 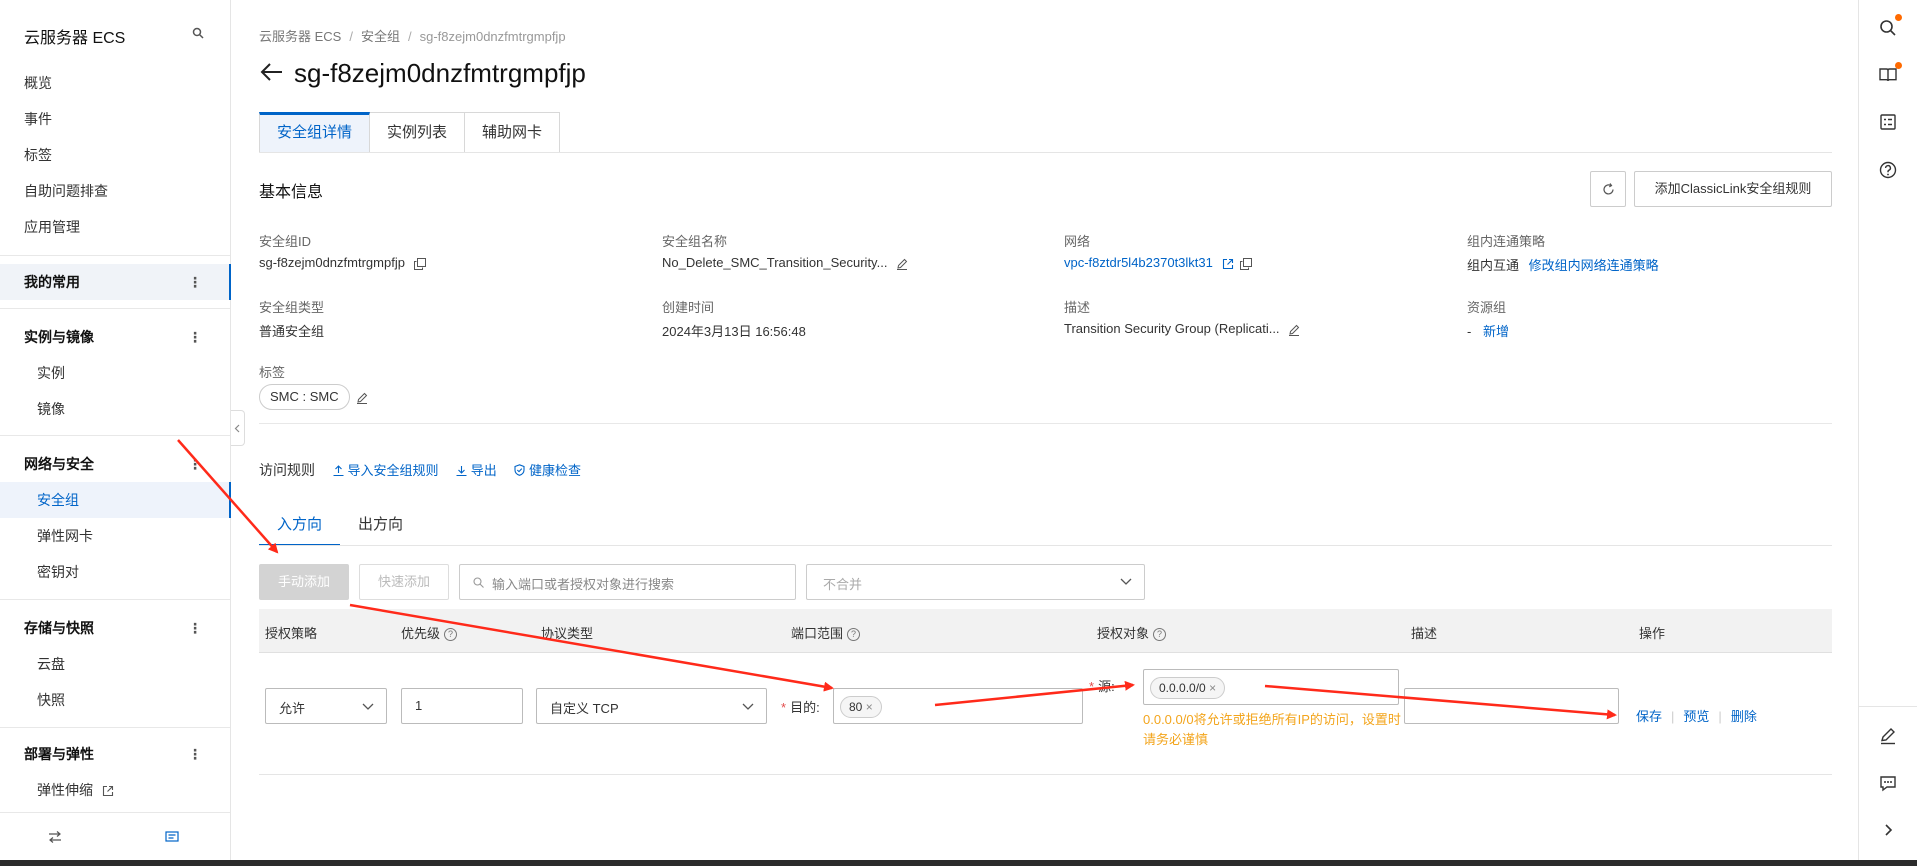 What do you see at coordinates (55, 837) in the screenshot?
I see `switch-icon` at bounding box center [55, 837].